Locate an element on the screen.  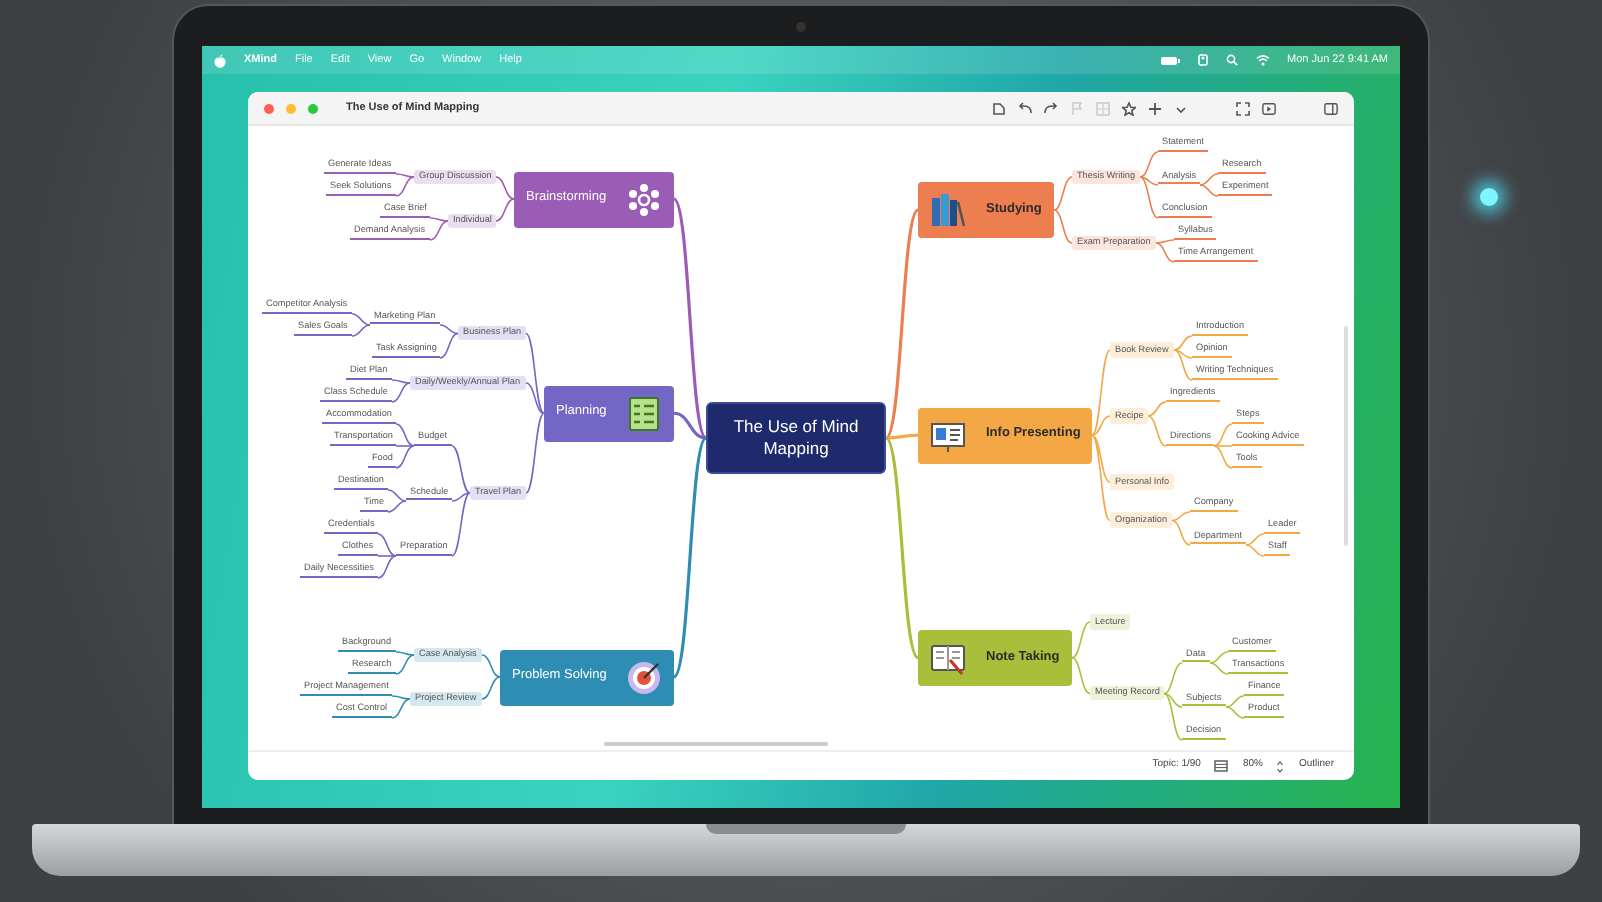
checklist-icon is located at coordinates (644, 413).